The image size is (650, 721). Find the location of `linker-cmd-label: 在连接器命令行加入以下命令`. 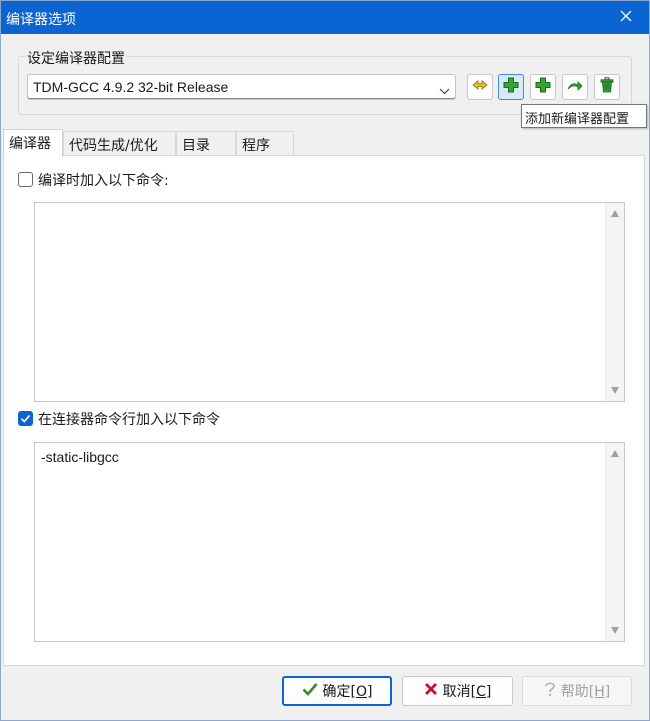

linker-cmd-label: 在连接器命令行加入以下命令 is located at coordinates (129, 420).